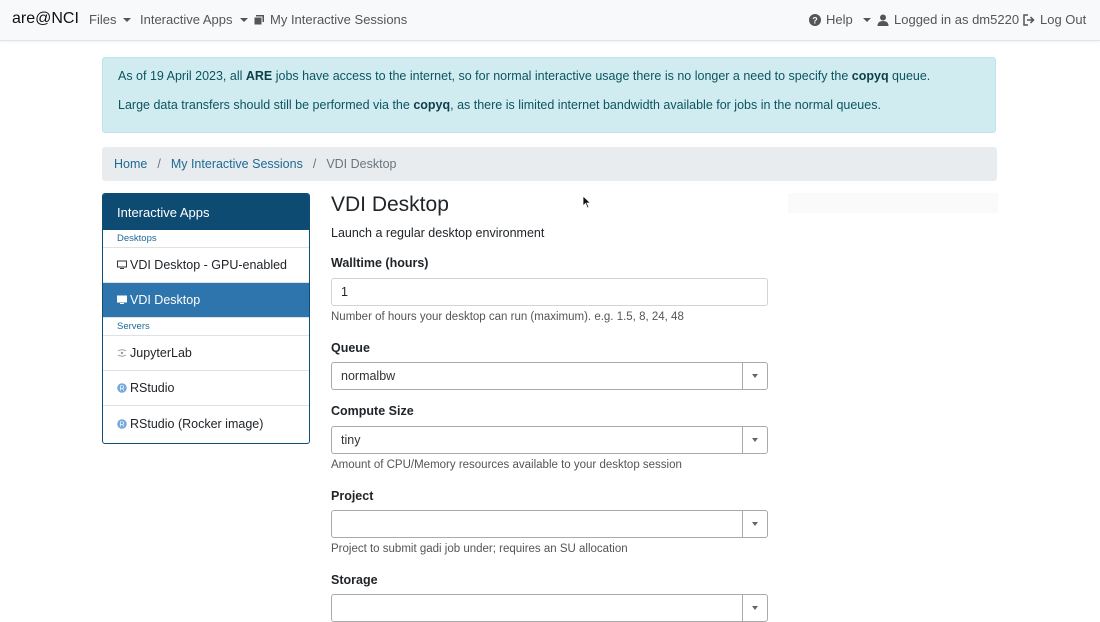  I want to click on walltime-input, so click(549, 292).